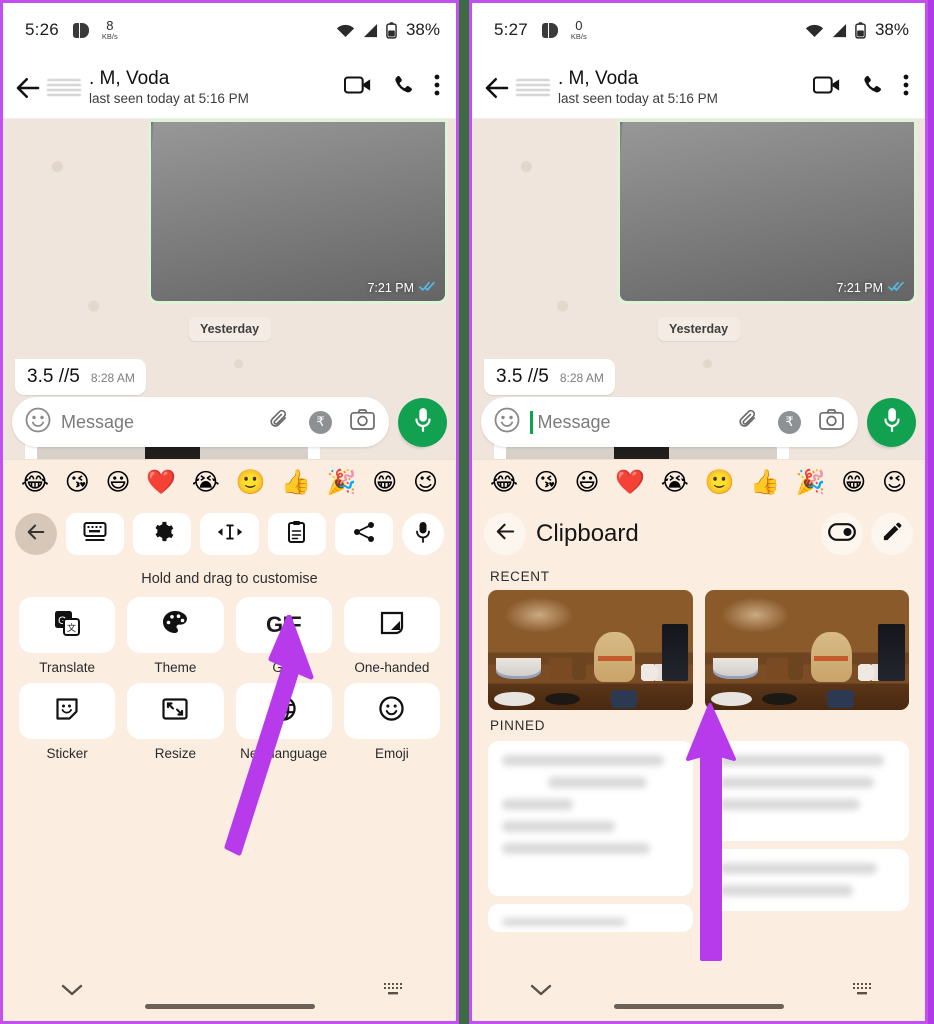 The image size is (934, 1024). Describe the element at coordinates (892, 534) in the screenshot. I see `clipboard-edit-button` at that location.